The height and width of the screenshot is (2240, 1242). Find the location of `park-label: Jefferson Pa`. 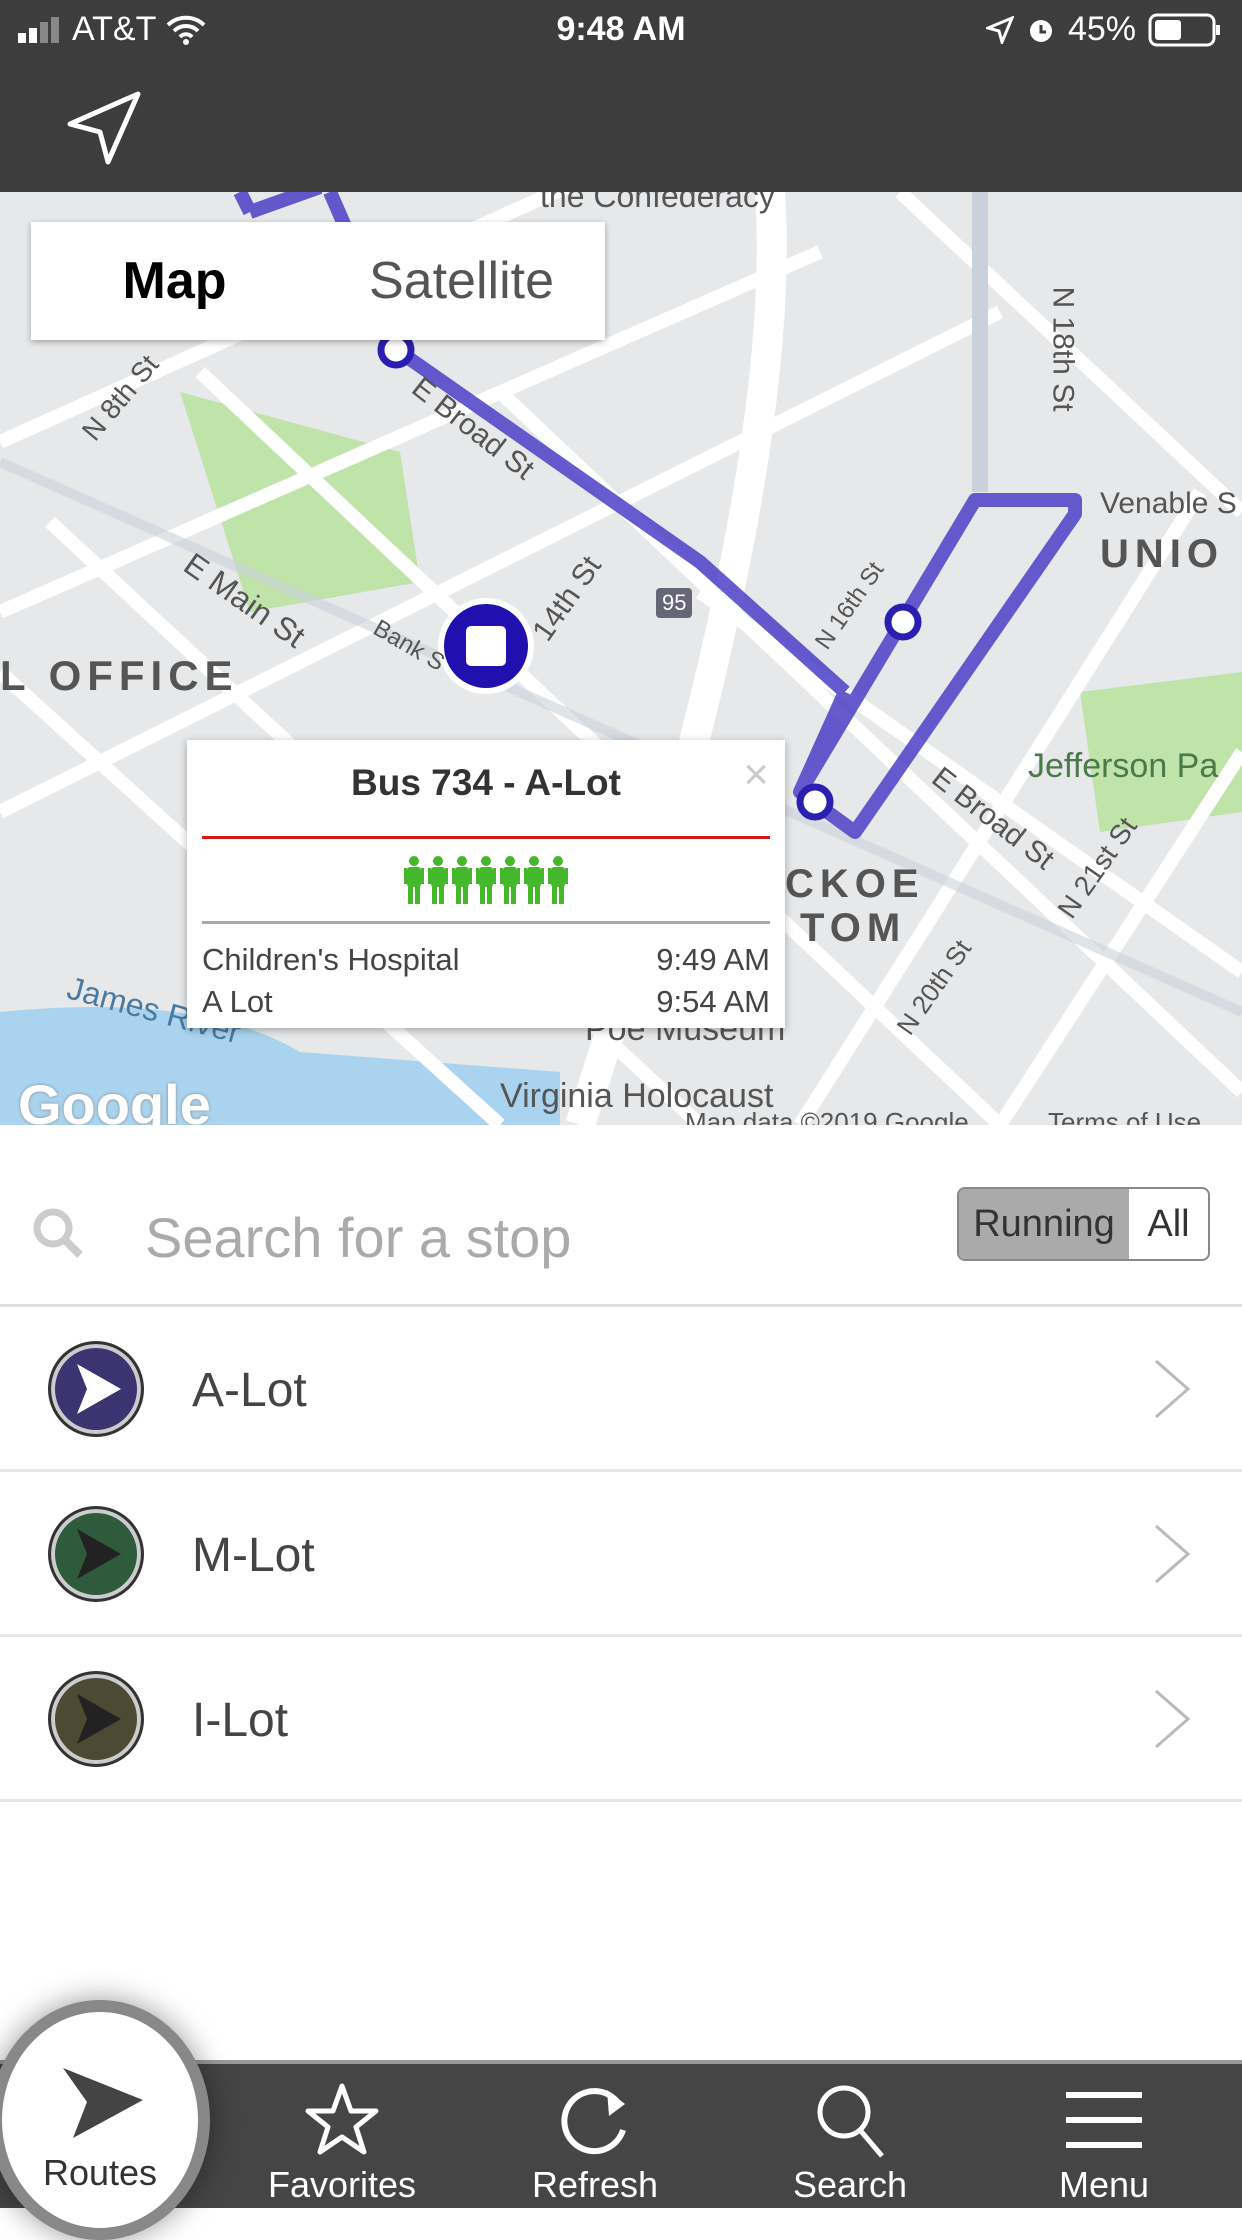

park-label: Jefferson Pa is located at coordinates (1123, 766).